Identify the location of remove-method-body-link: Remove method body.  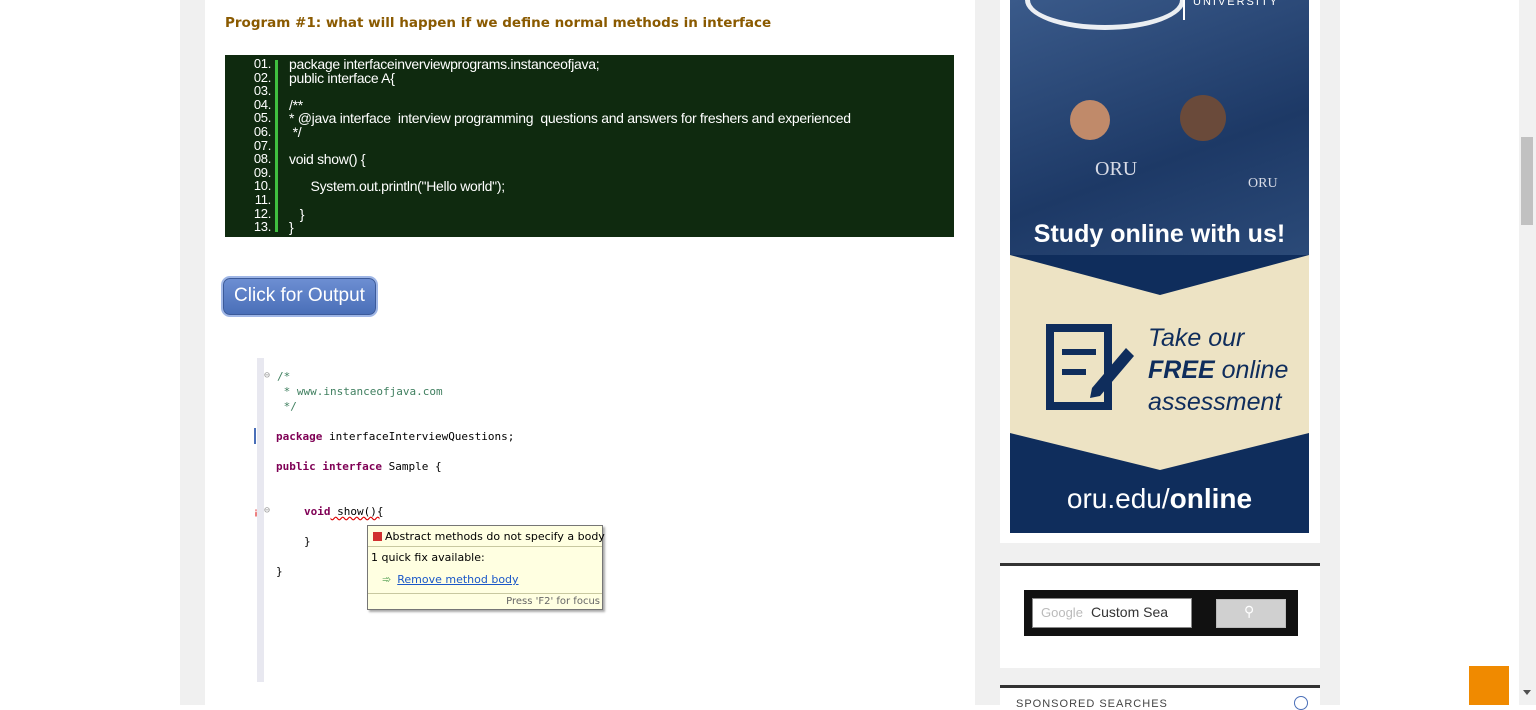
(457, 579).